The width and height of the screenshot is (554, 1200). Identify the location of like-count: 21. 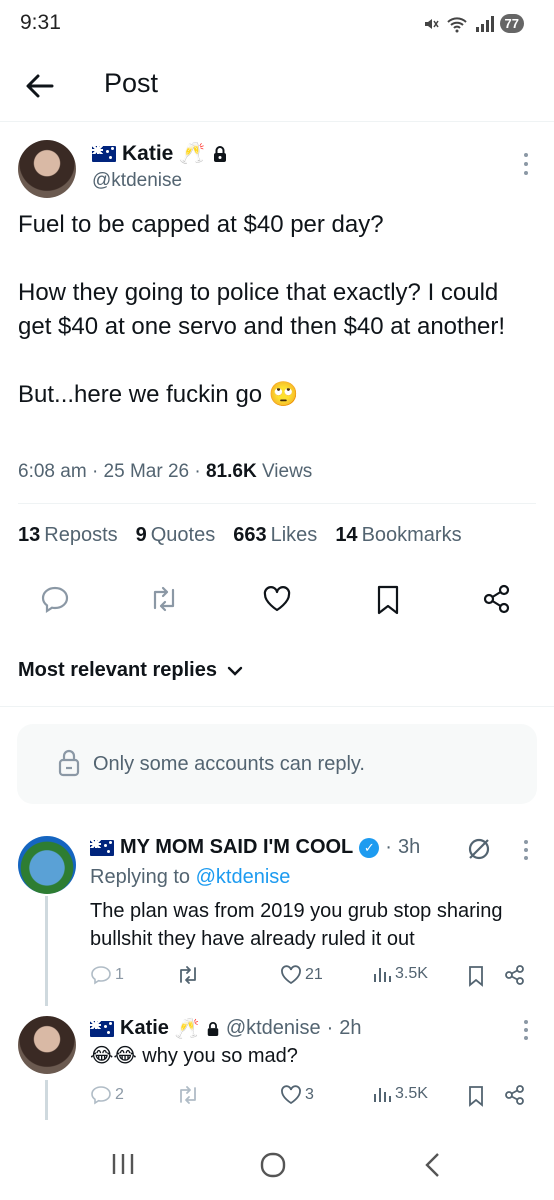
(314, 974).